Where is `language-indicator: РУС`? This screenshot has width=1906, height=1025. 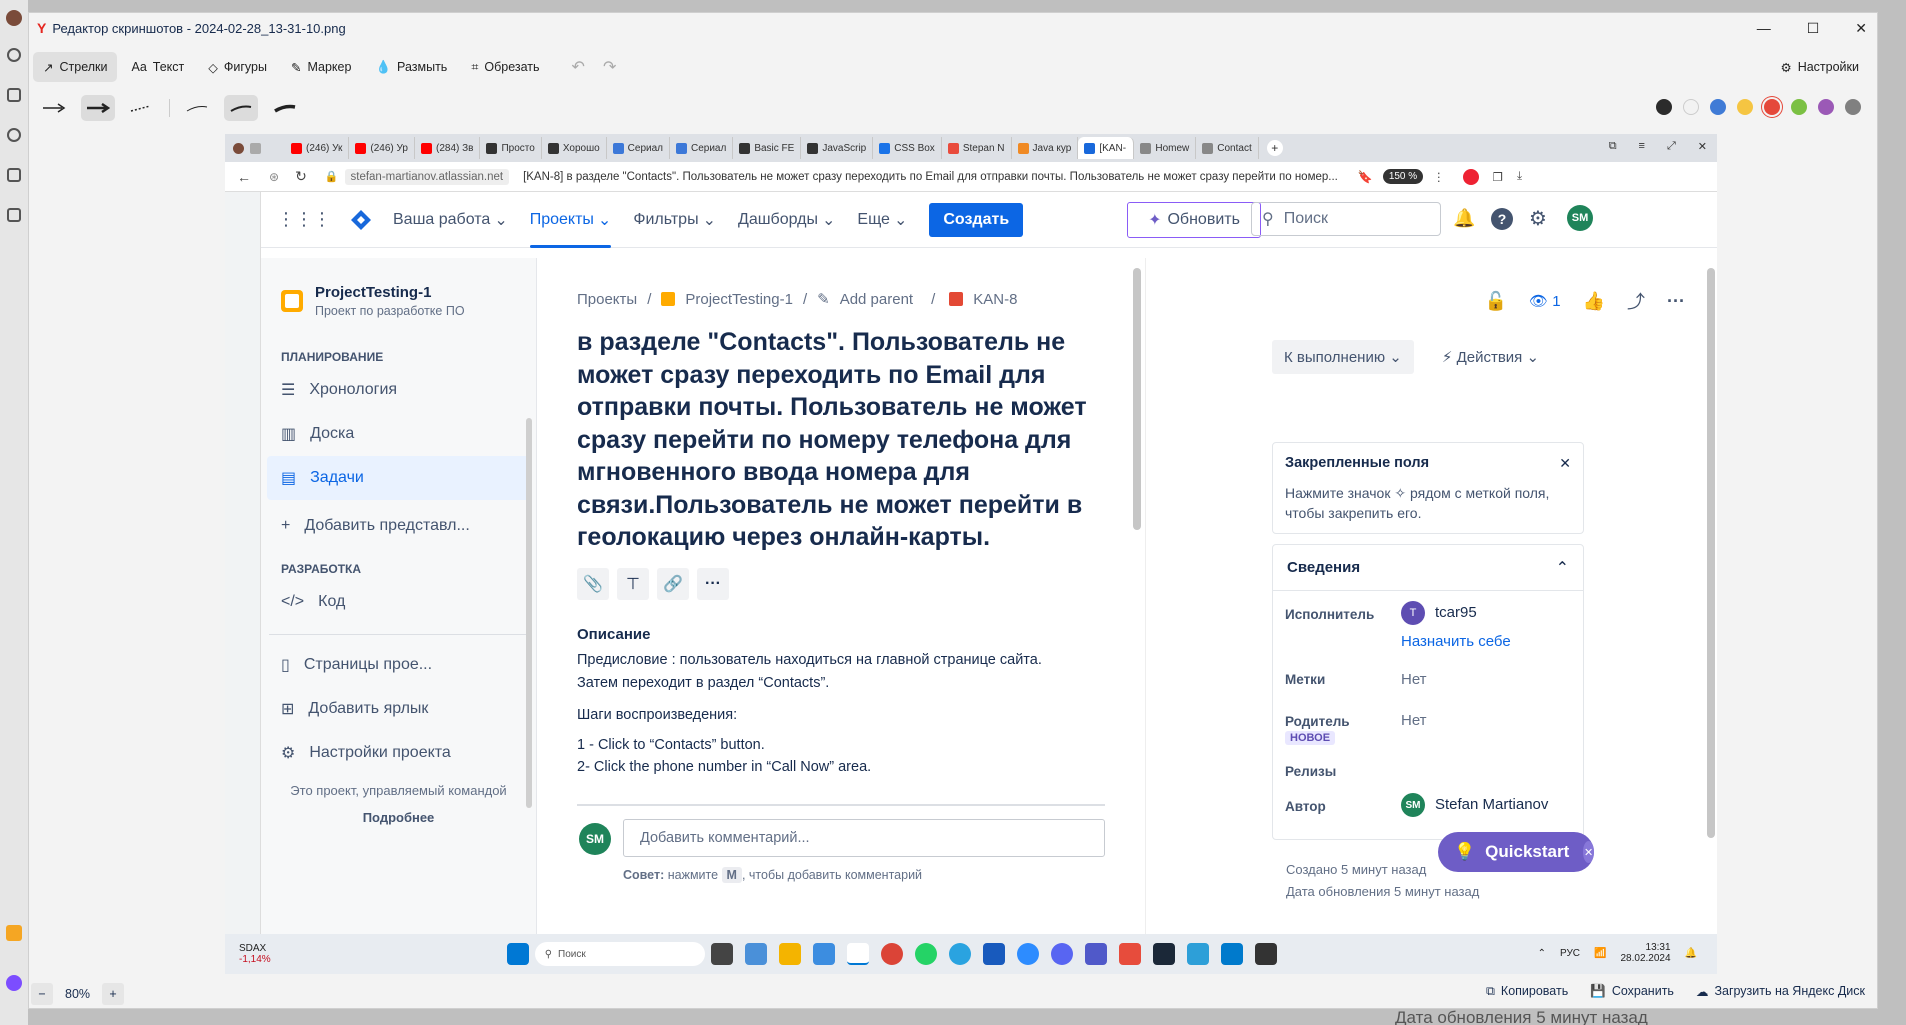 language-indicator: РУС is located at coordinates (1570, 953).